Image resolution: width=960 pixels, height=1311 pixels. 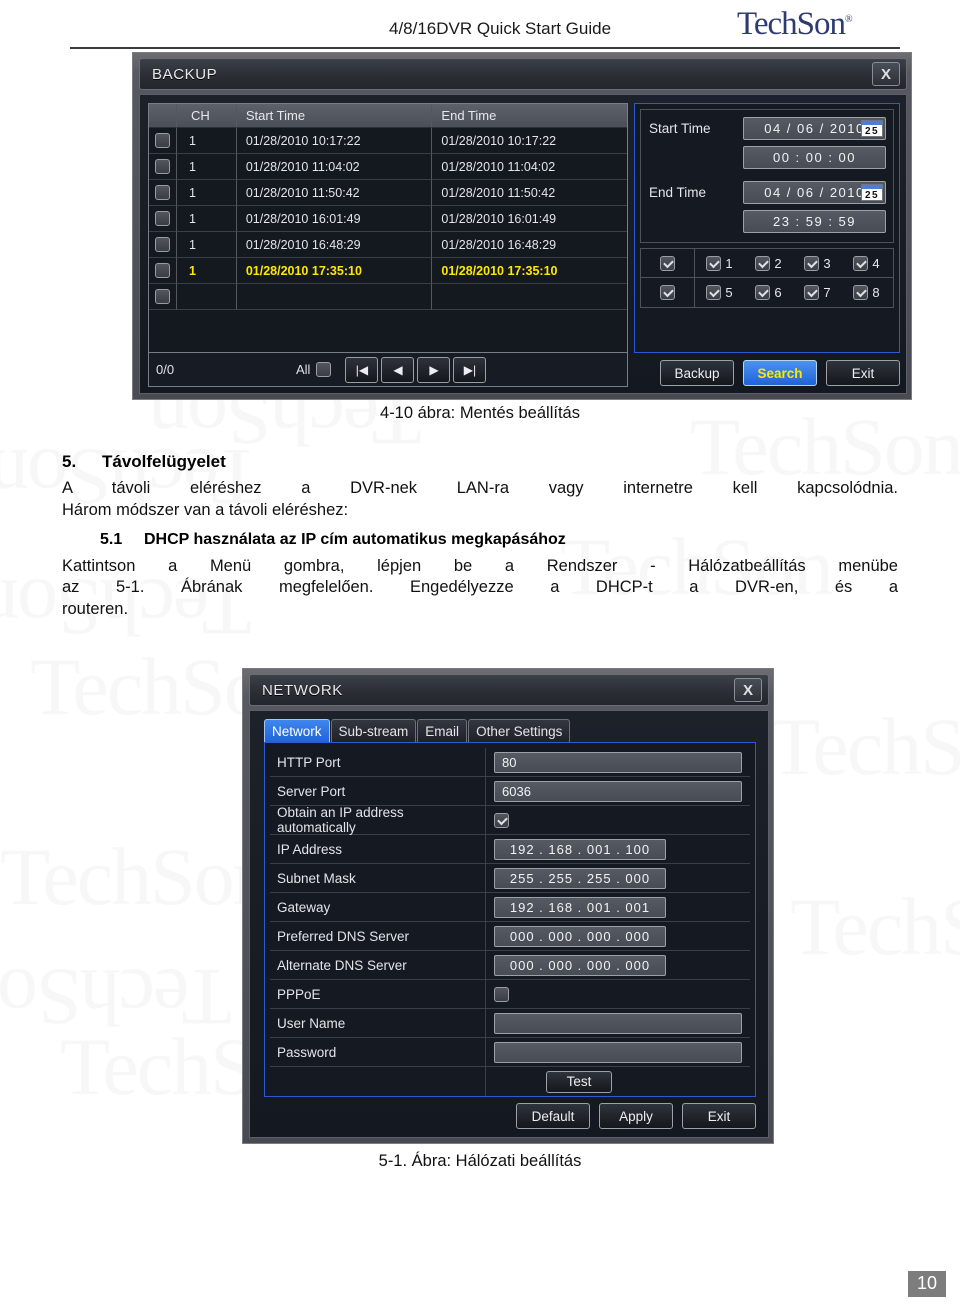 I want to click on channel-checkbox-4: 4, so click(x=866, y=263).